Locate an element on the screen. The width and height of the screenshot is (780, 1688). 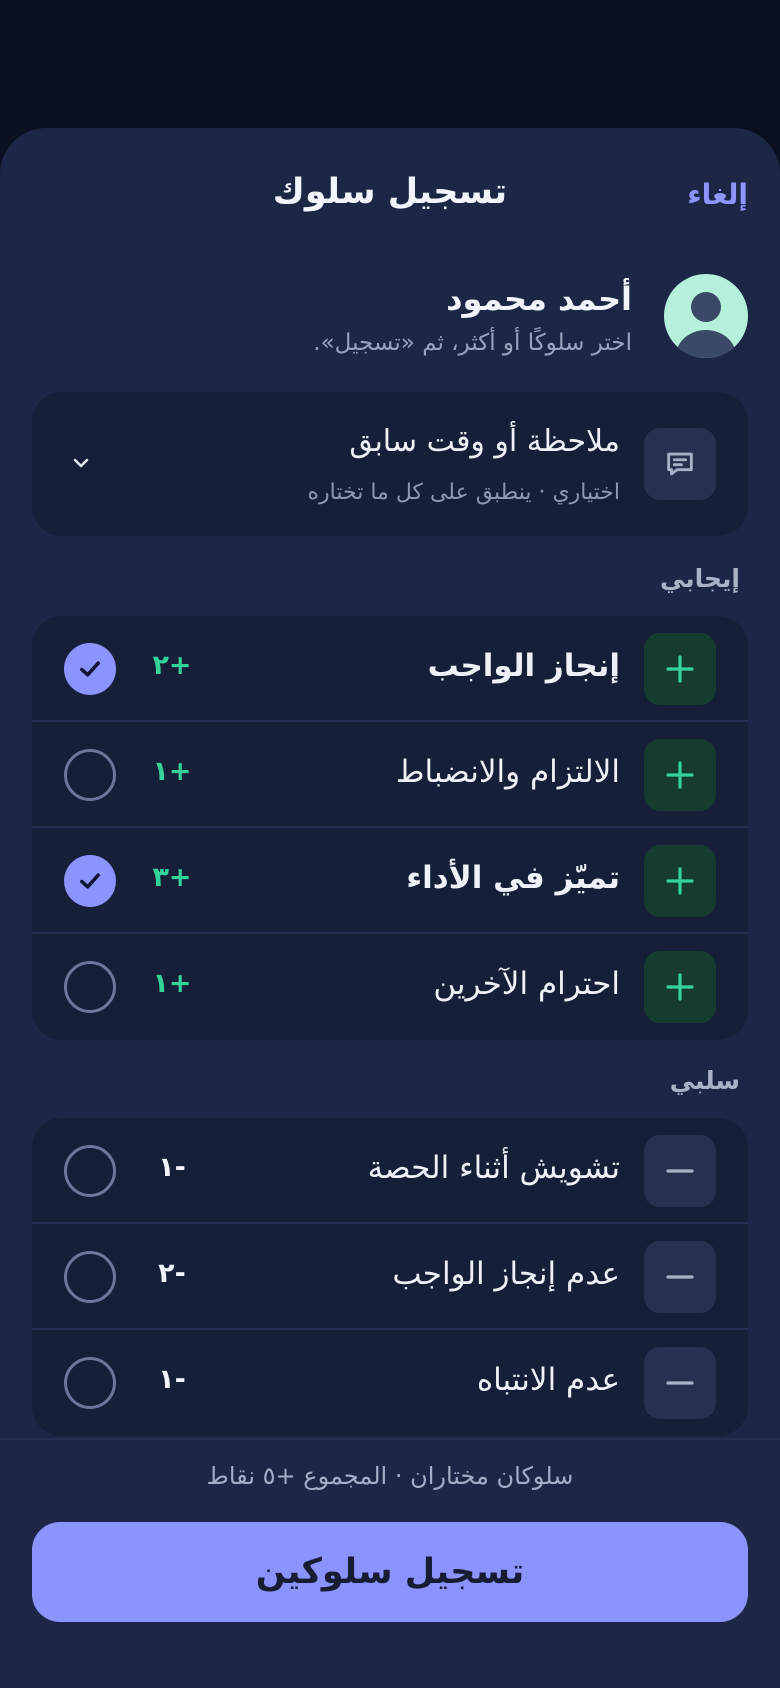
note-subtitle: اختياري · ينطبق على كل ما تختاره is located at coordinates (463, 492).